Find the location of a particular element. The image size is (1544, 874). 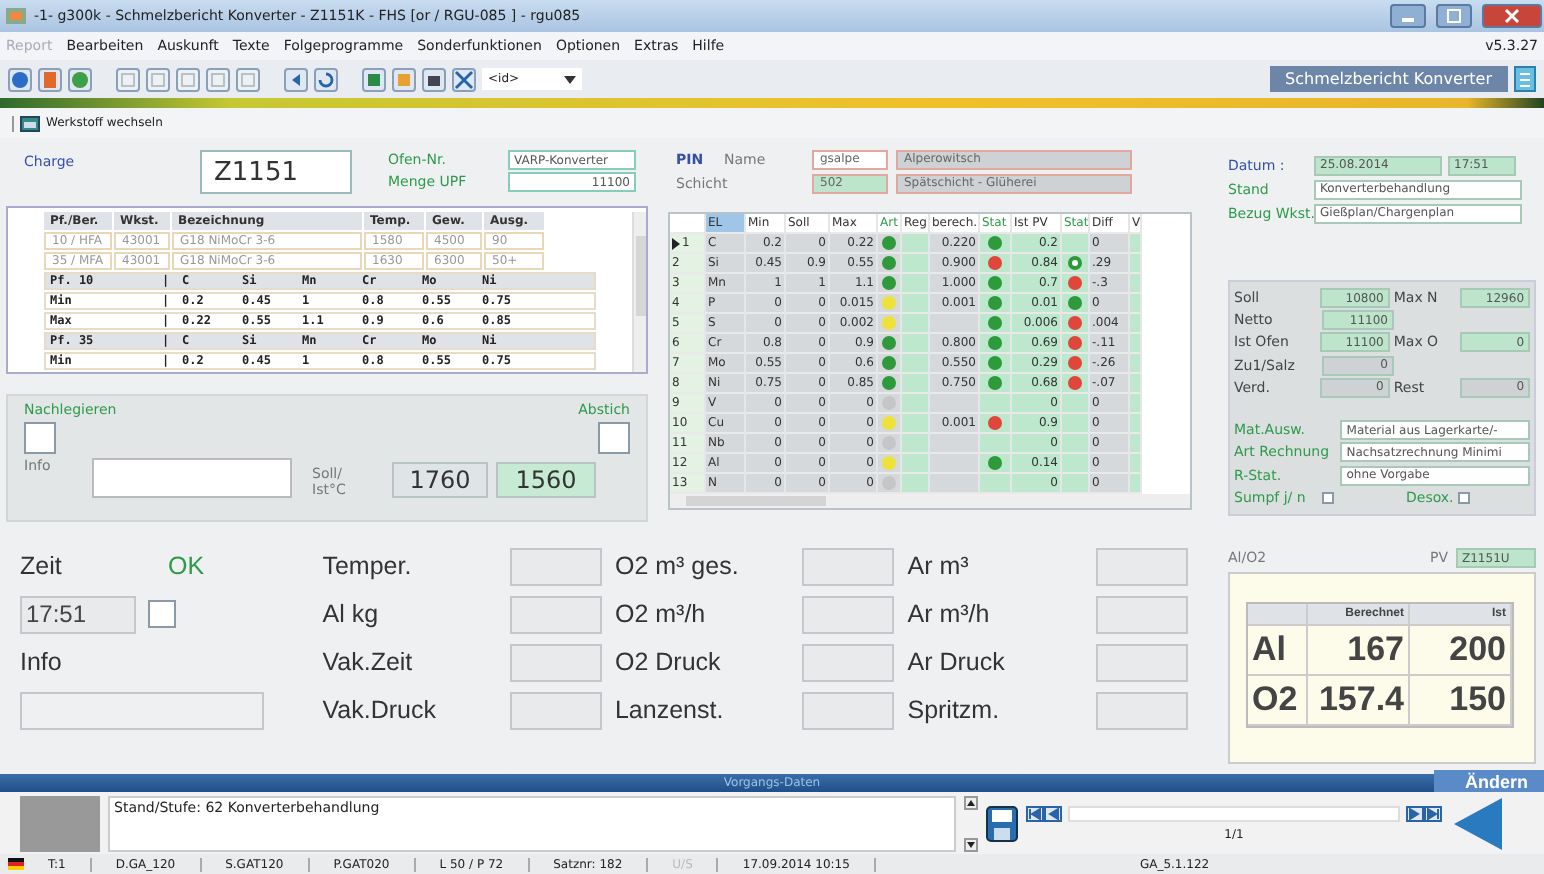

table-cell: Al is located at coordinates (1278, 650).